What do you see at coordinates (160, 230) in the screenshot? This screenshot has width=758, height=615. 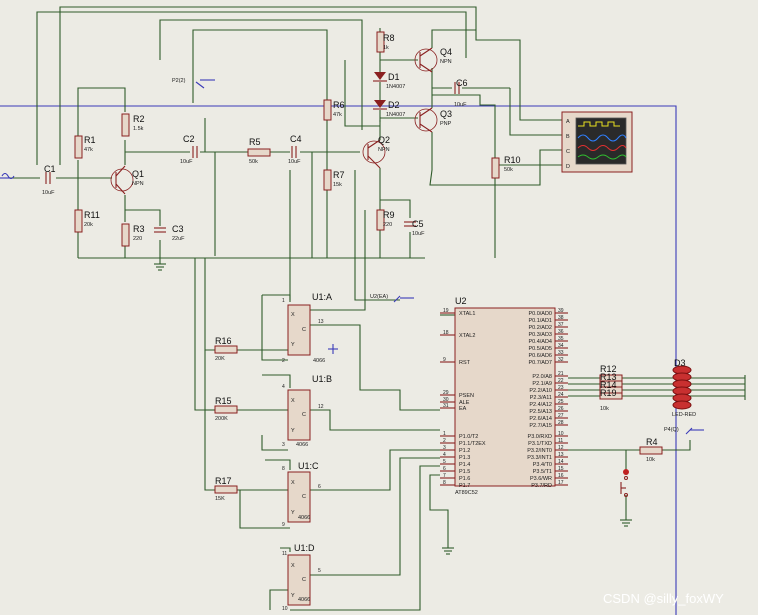 I see `capacitor-c3` at bounding box center [160, 230].